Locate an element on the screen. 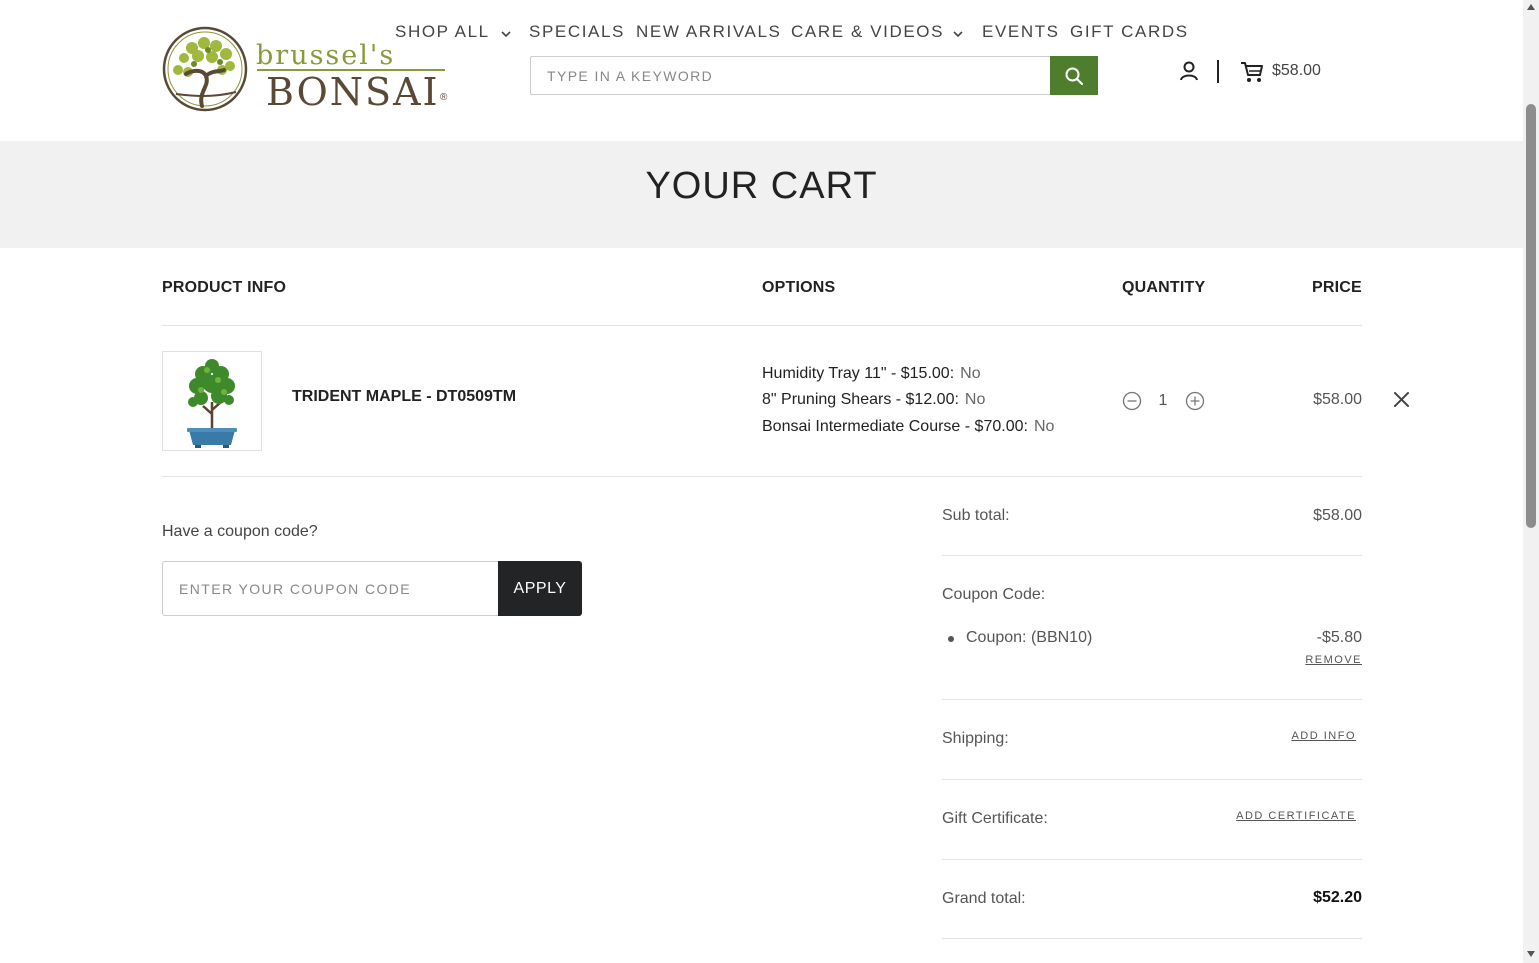  option-line: 8" Pruning Shears - $12.00: No is located at coordinates (873, 400).